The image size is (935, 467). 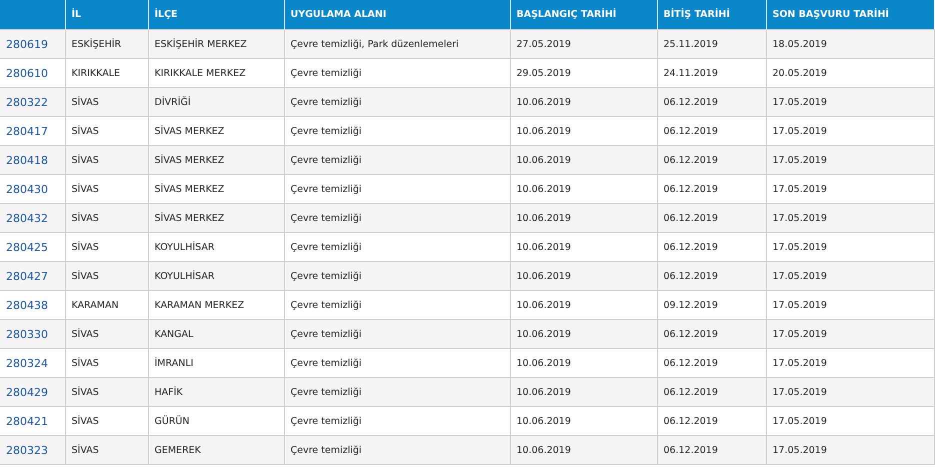 I want to click on table-cell: 25.11.2019, so click(x=711, y=44).